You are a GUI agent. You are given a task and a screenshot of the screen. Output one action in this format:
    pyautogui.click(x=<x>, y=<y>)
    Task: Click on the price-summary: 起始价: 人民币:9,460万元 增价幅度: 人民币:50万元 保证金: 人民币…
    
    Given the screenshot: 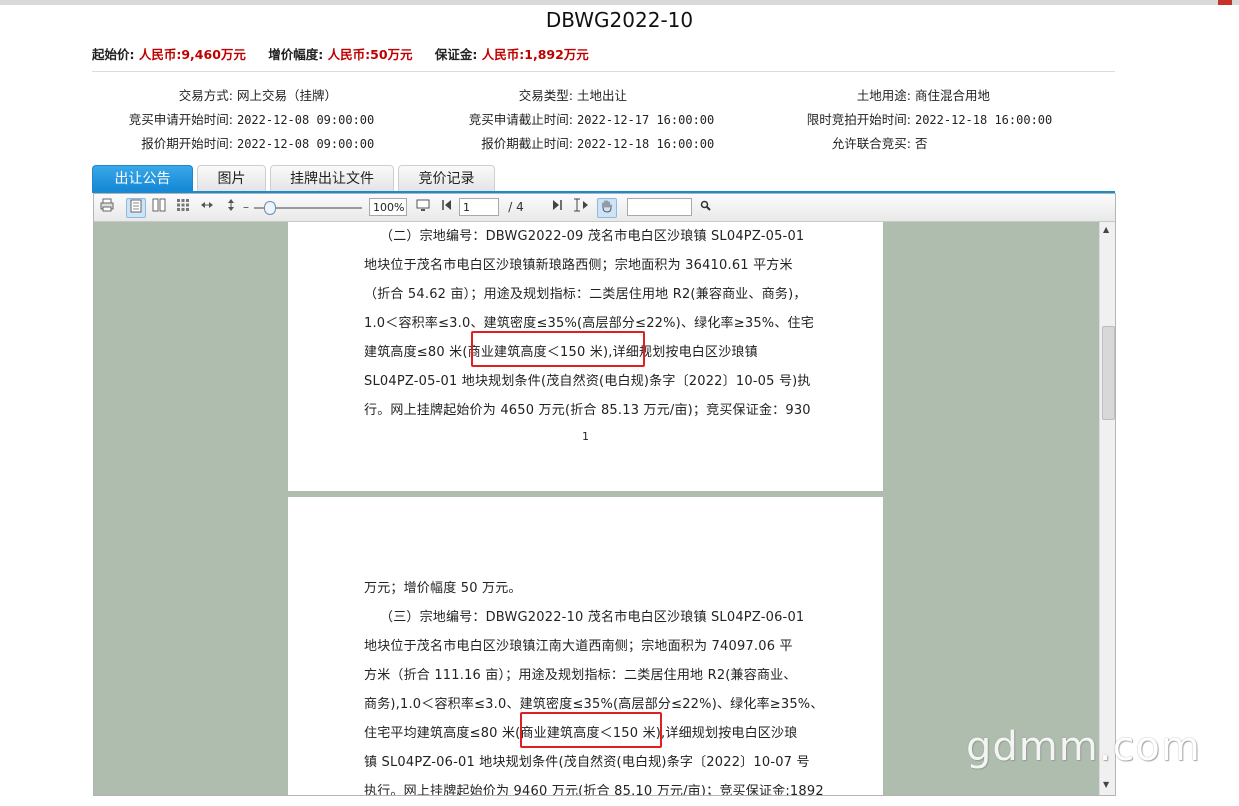 What is the action you would take?
    pyautogui.click(x=349, y=53)
    